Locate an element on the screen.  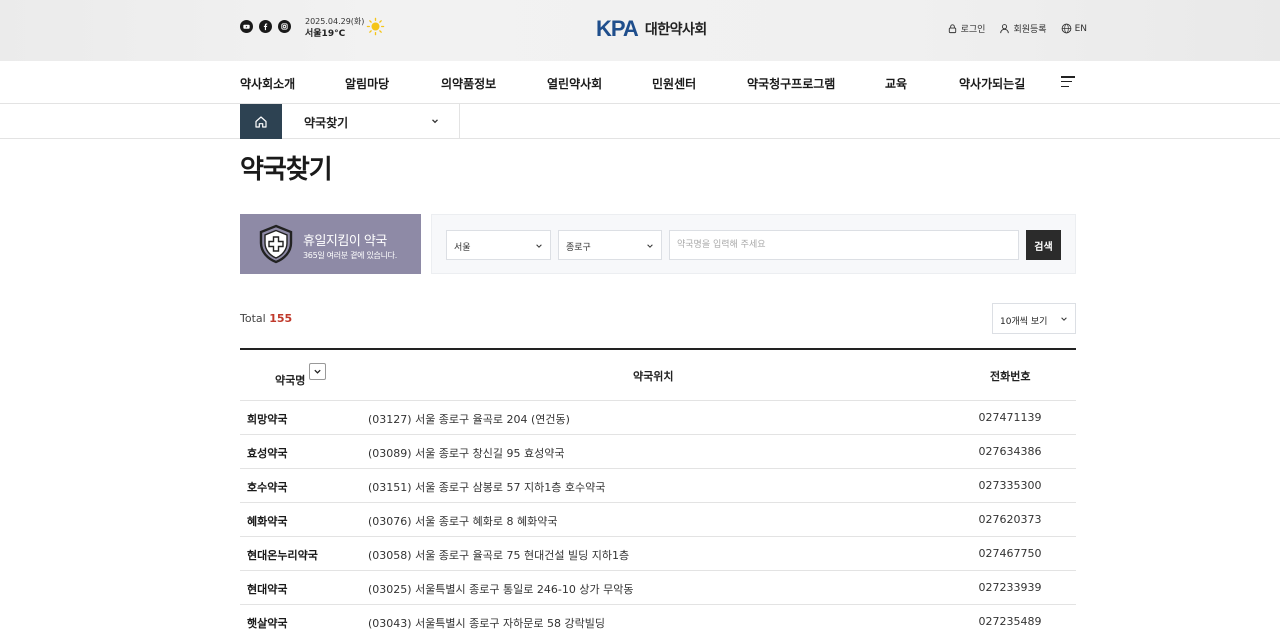
page-title: 약국찾기 is located at coordinates (286, 170).